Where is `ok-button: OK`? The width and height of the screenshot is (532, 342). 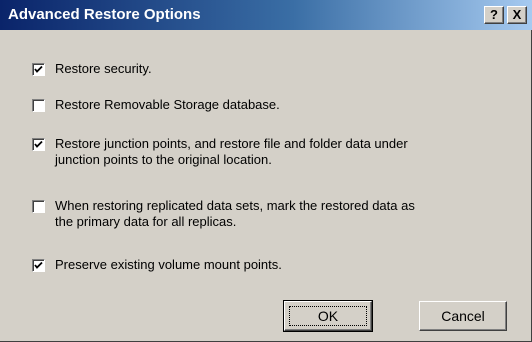
ok-button: OK is located at coordinates (328, 316).